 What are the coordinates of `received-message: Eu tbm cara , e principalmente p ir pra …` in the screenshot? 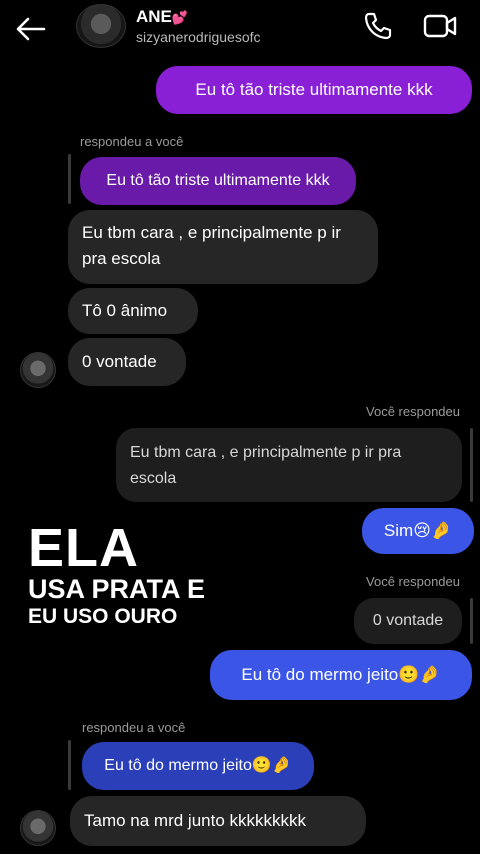 It's located at (223, 247).